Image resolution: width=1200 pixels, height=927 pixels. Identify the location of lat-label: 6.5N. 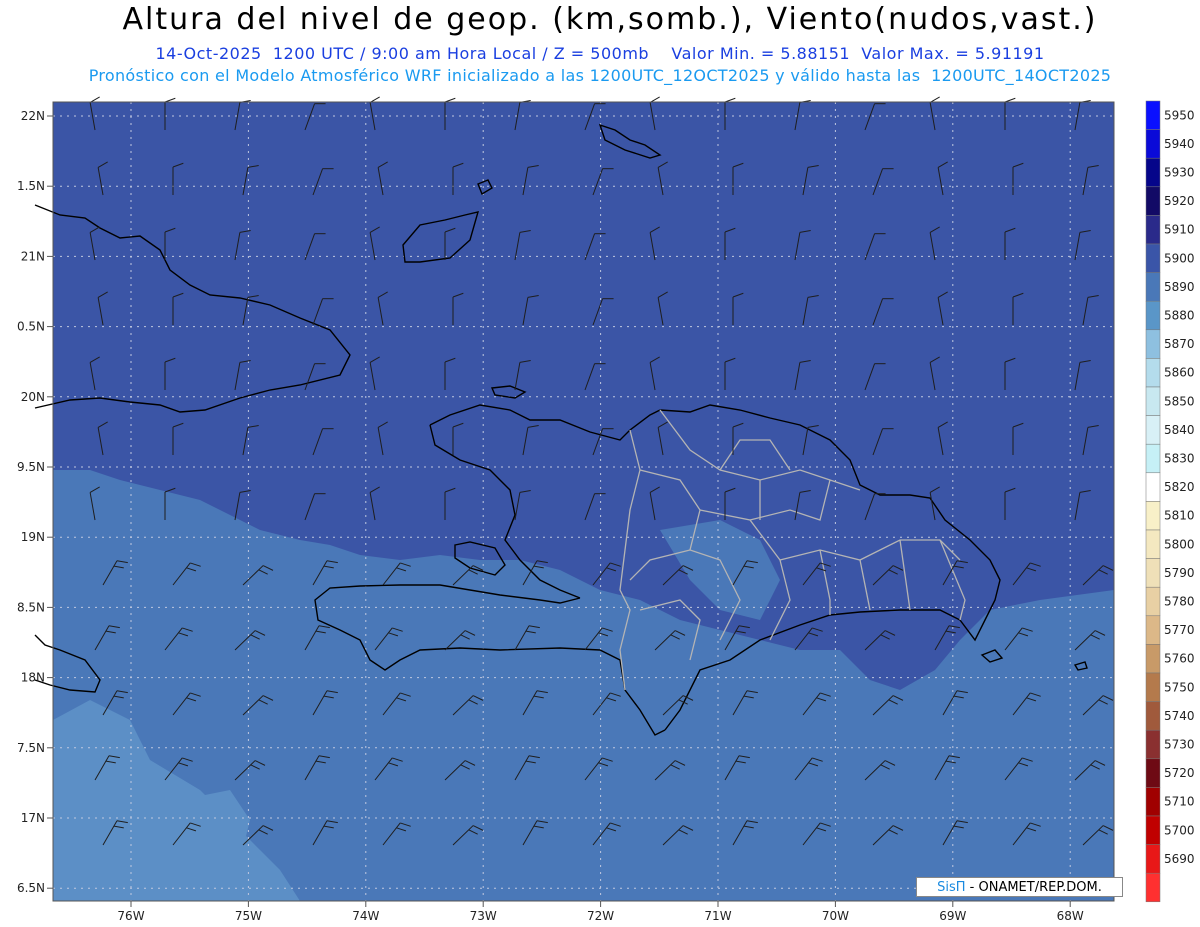
(31, 888).